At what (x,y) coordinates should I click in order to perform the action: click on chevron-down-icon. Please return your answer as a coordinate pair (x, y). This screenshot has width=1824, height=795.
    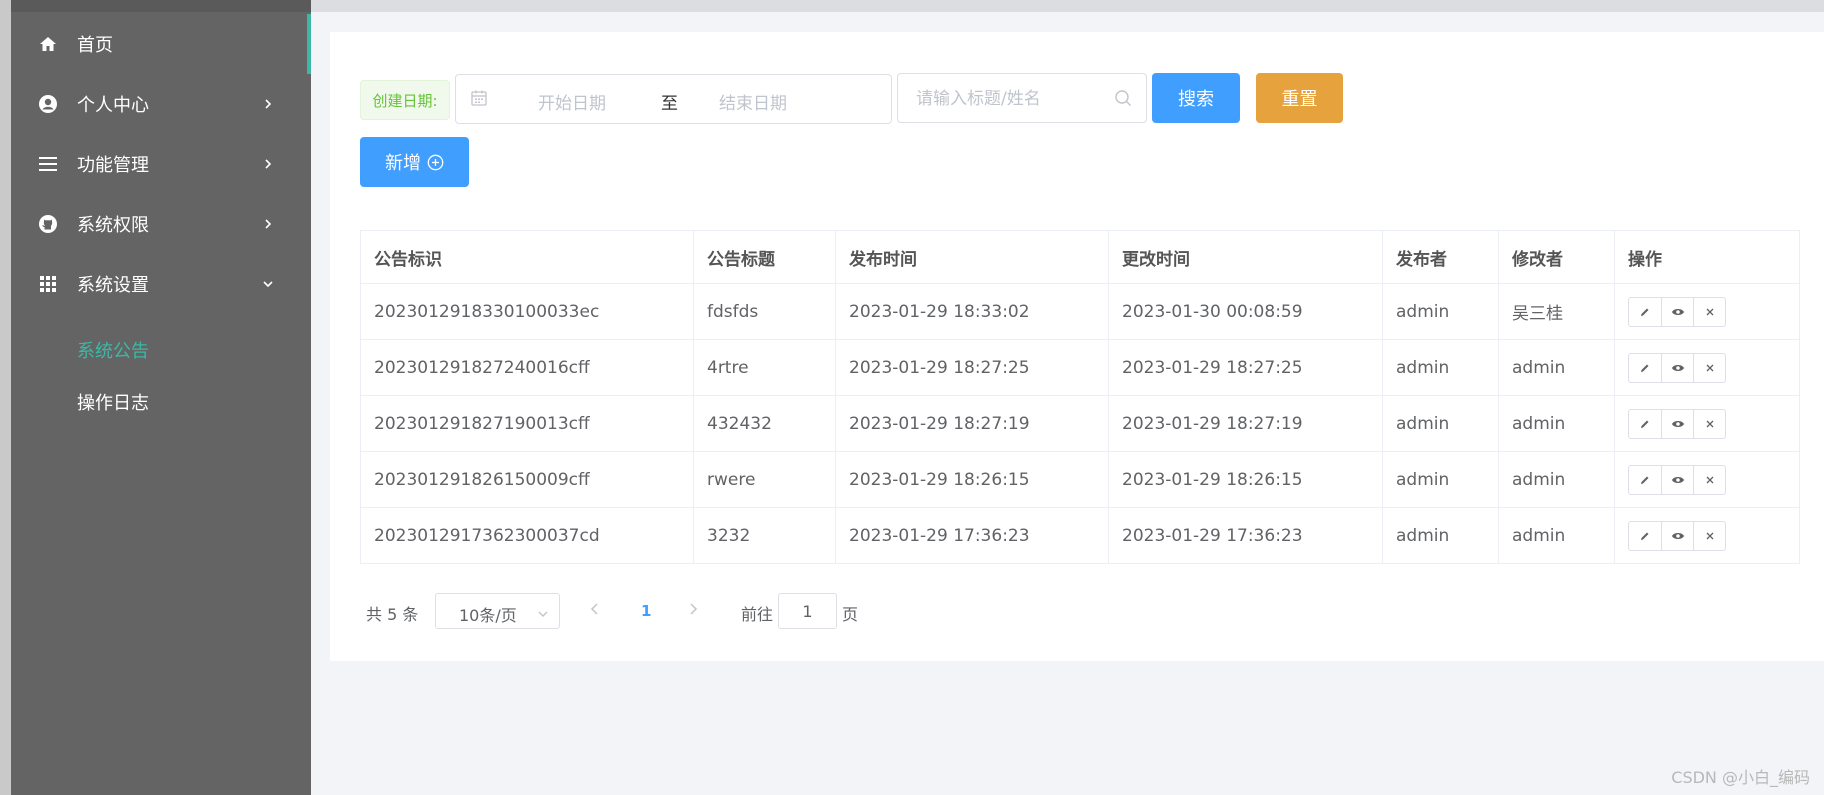
    Looking at the image, I should click on (543, 611).